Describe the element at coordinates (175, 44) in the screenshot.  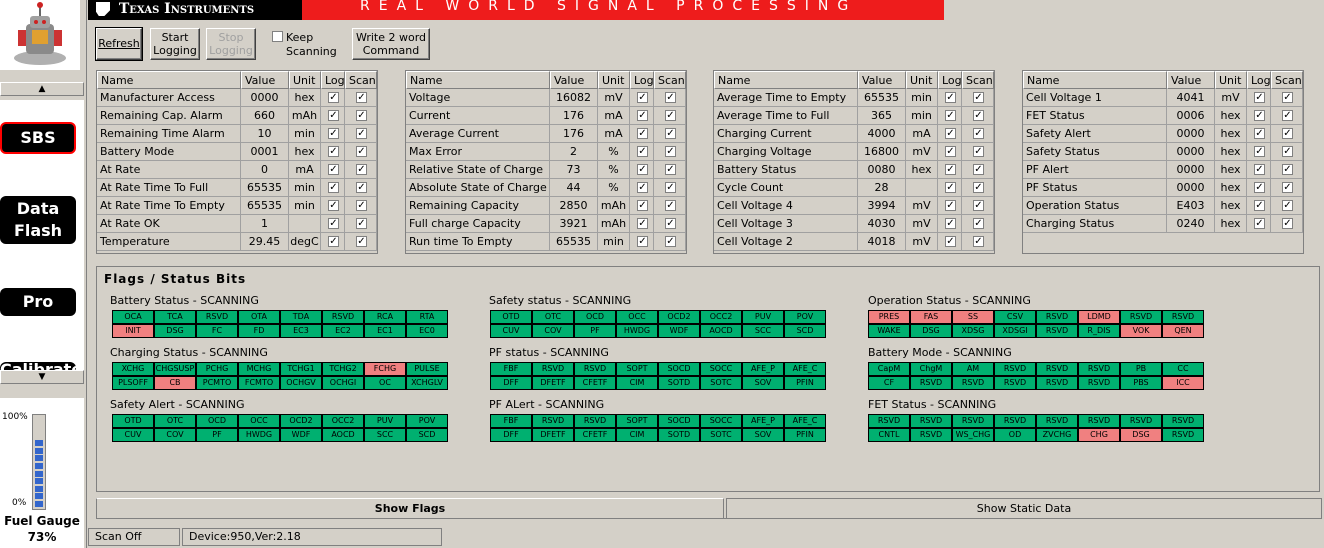
I see `start-logging-button: Start Logging` at that location.